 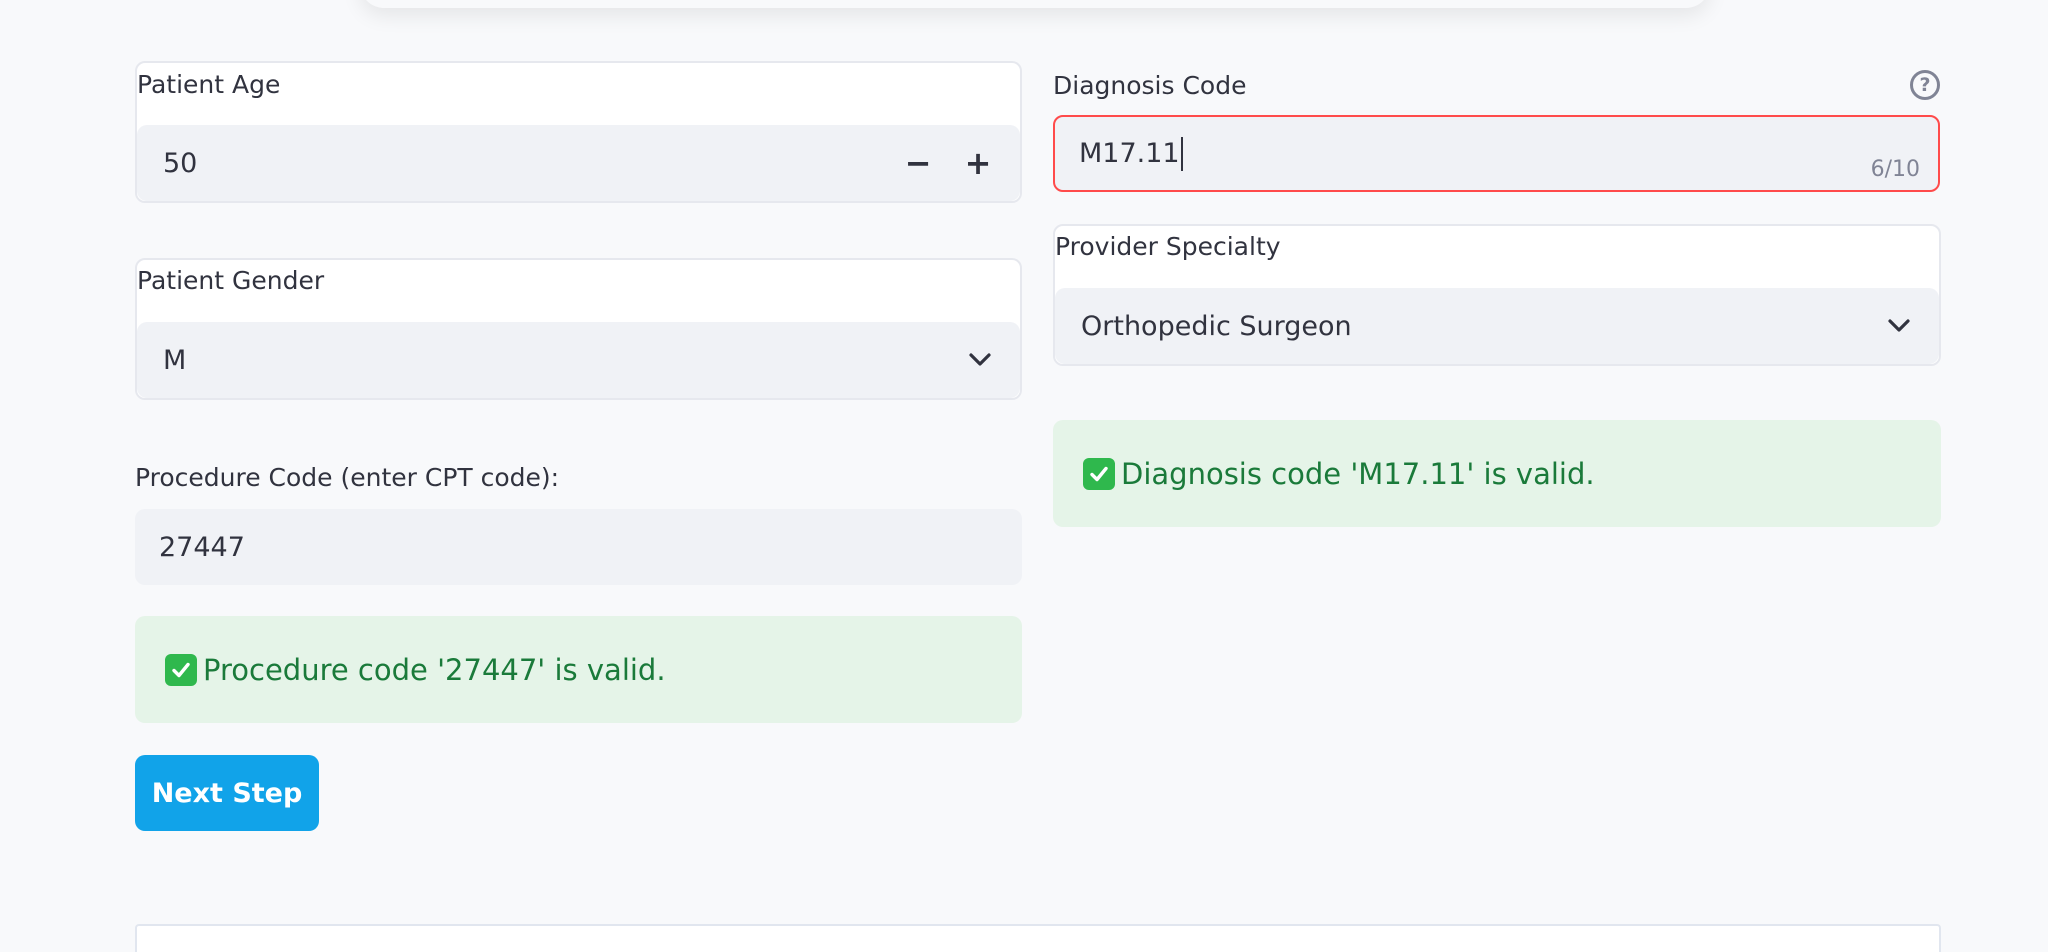 What do you see at coordinates (1150, 85) in the screenshot?
I see `diagnosis-code-label: Diagnosis Code` at bounding box center [1150, 85].